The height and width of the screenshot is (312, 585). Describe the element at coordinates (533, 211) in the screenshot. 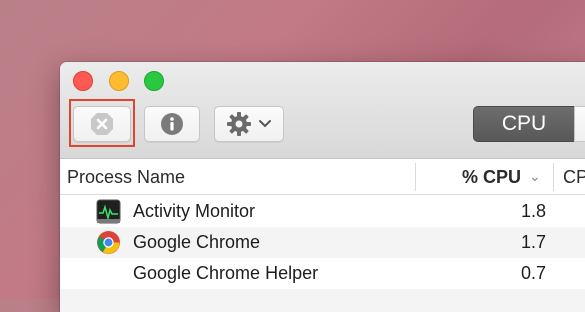

I see `cpu-value: 1.8` at that location.